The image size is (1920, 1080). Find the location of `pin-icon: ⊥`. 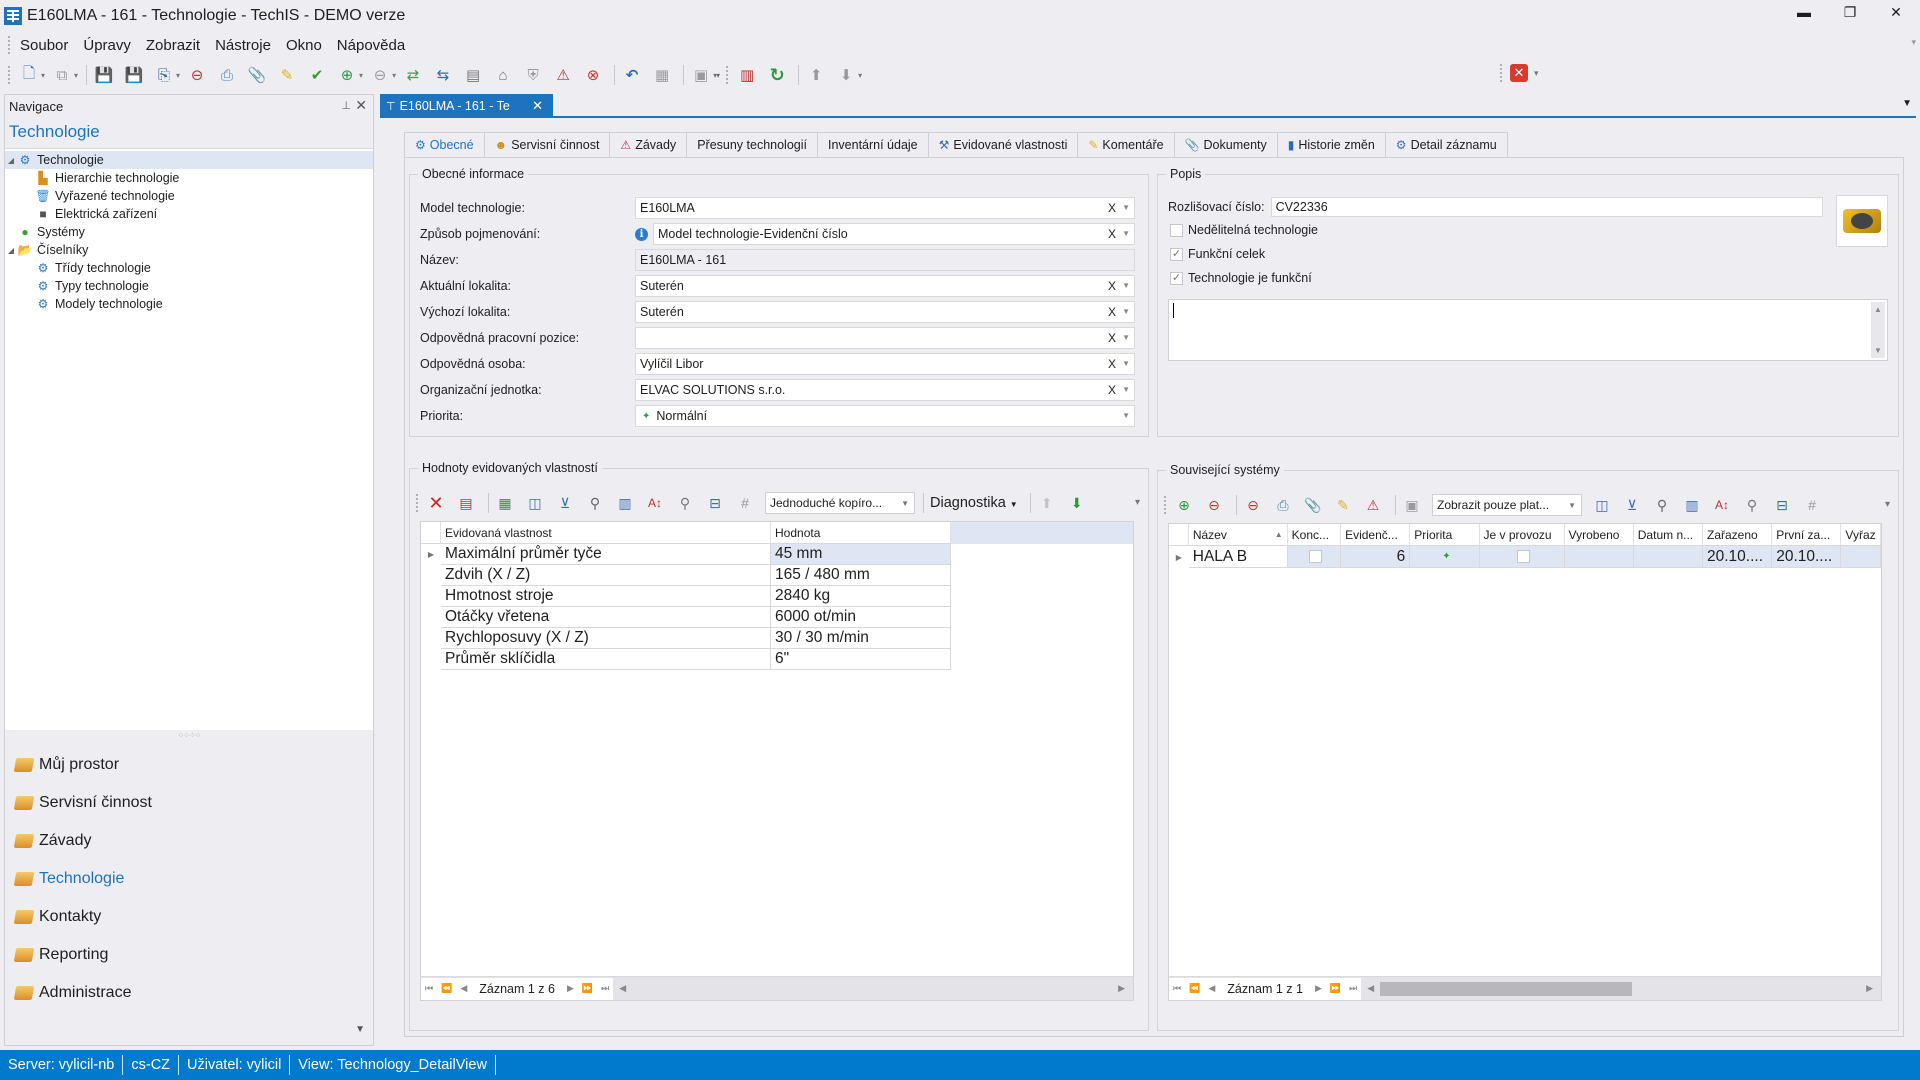

pin-icon: ⊥ is located at coordinates (346, 105).